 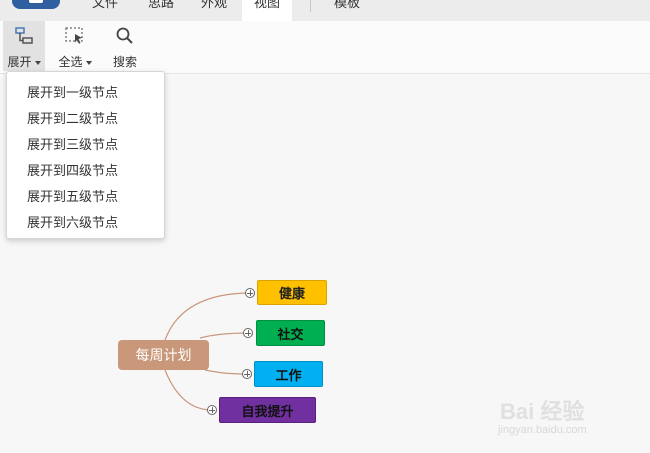 What do you see at coordinates (72, 143) in the screenshot?
I see `dropdown-option-level-3: 展开到三级节点` at bounding box center [72, 143].